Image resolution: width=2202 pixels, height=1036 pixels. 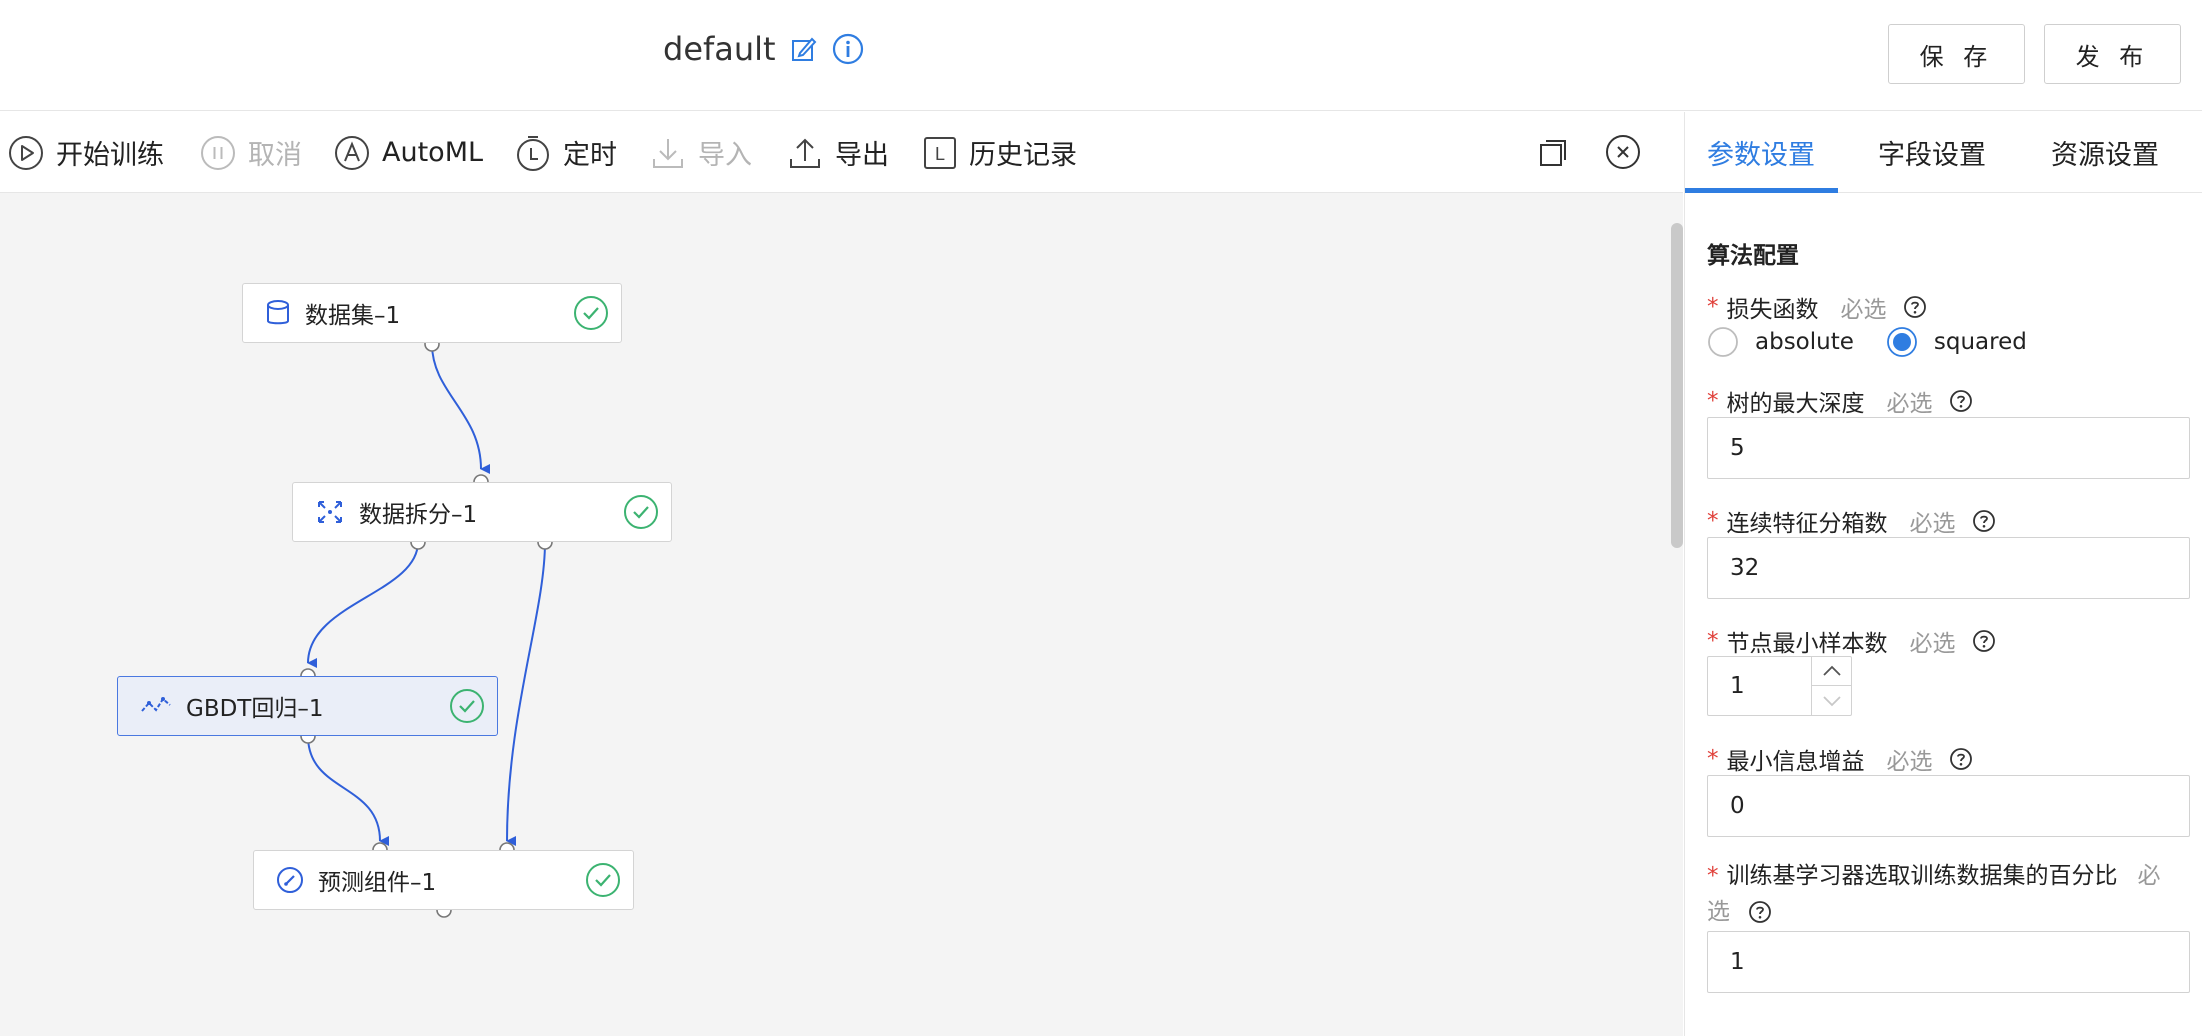 I want to click on tab-resources: 资源设置, so click(x=2105, y=152).